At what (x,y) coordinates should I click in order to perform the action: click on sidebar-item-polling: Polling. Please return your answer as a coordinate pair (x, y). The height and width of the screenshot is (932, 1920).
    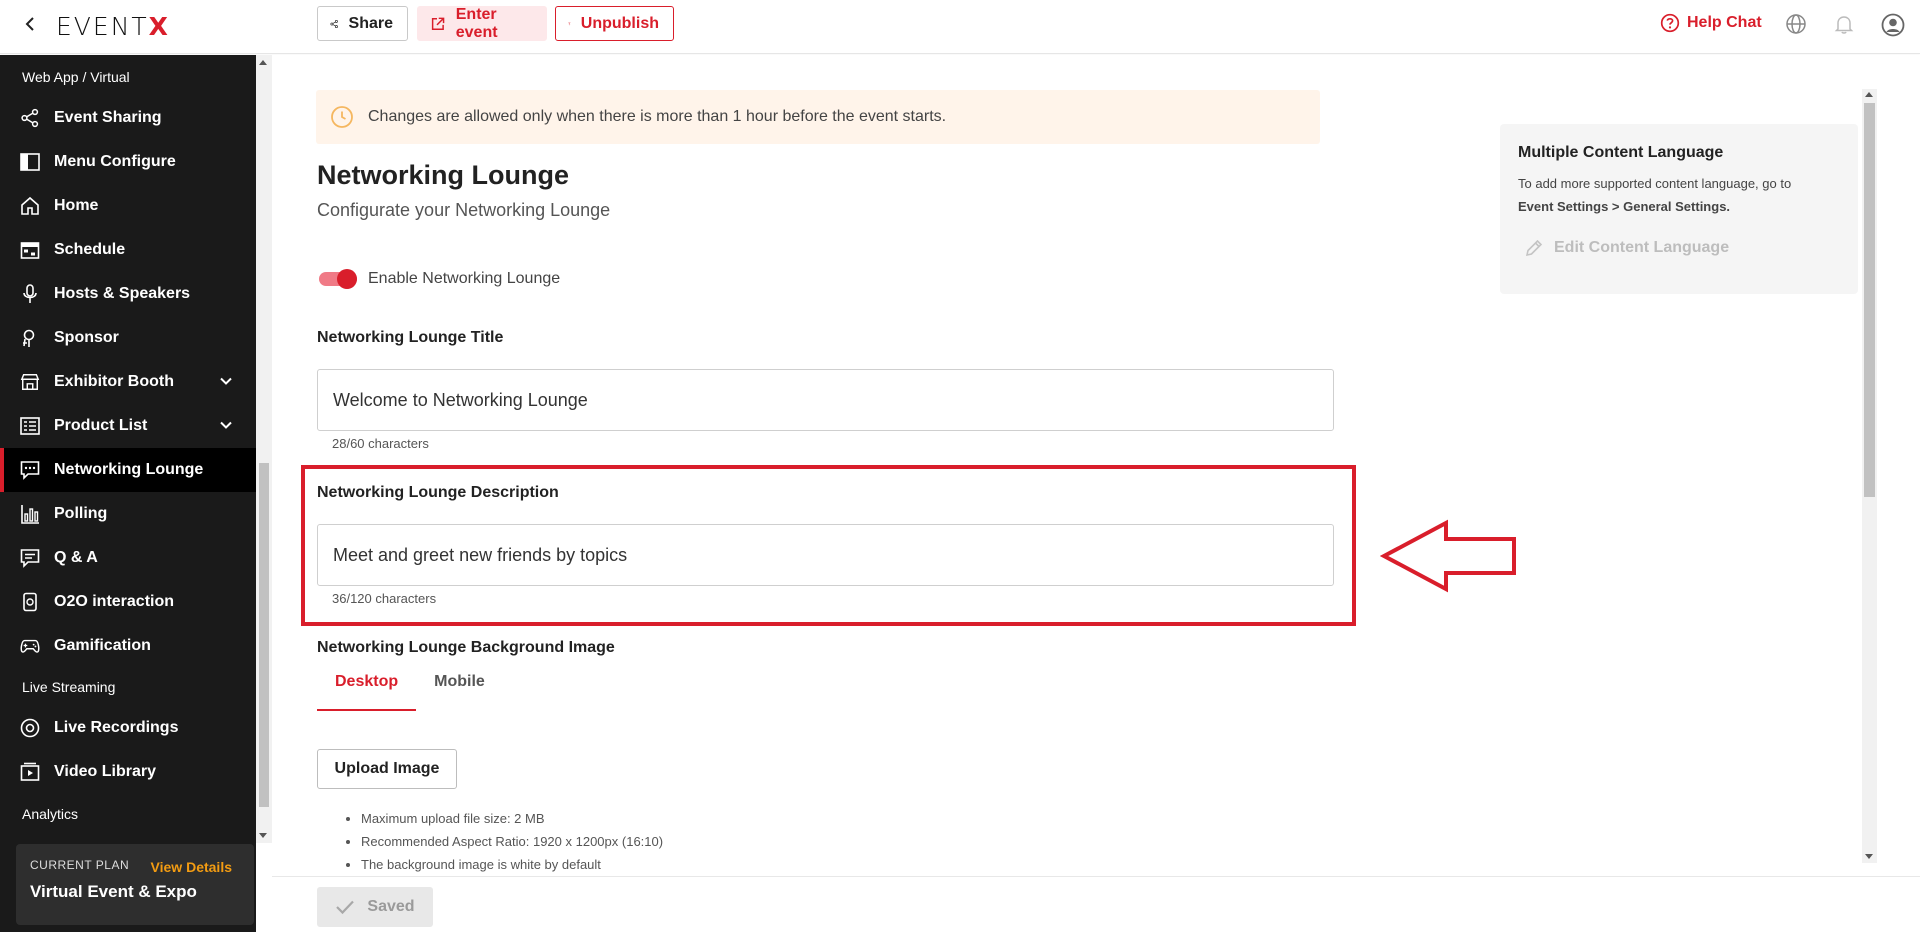
    Looking at the image, I should click on (128, 514).